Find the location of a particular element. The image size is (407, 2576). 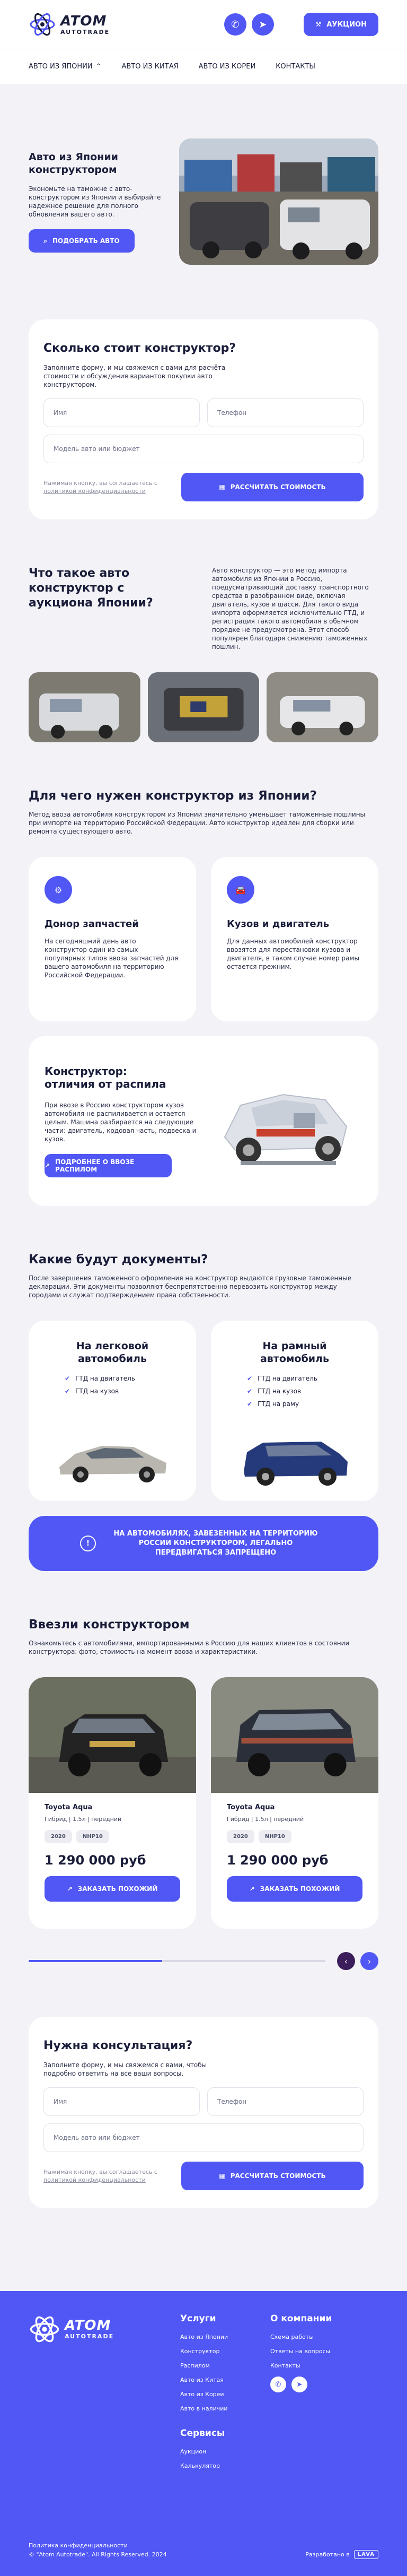

nav-item-contacts: КОНТАКТЫ is located at coordinates (295, 67).